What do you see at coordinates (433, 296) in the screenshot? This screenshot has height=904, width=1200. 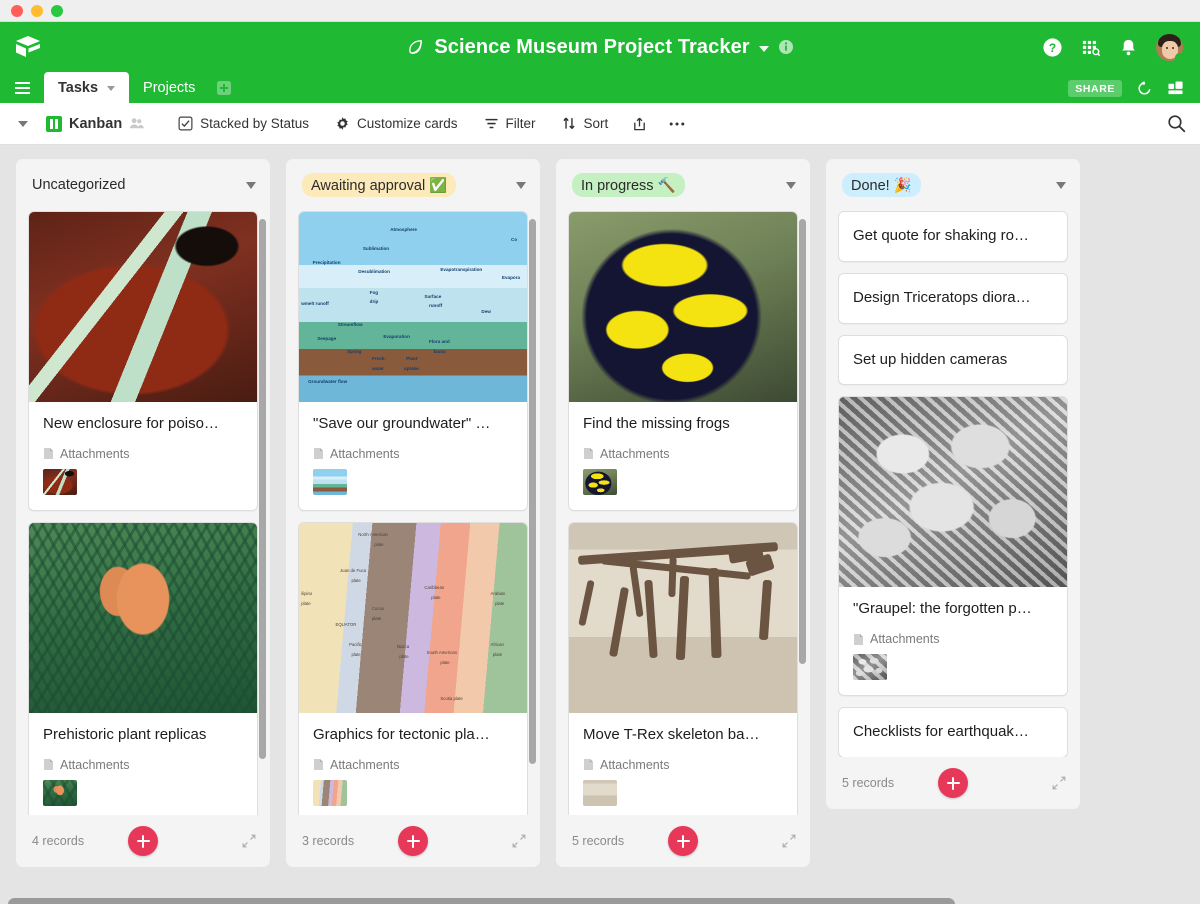 I see `diagram-label: Surface` at bounding box center [433, 296].